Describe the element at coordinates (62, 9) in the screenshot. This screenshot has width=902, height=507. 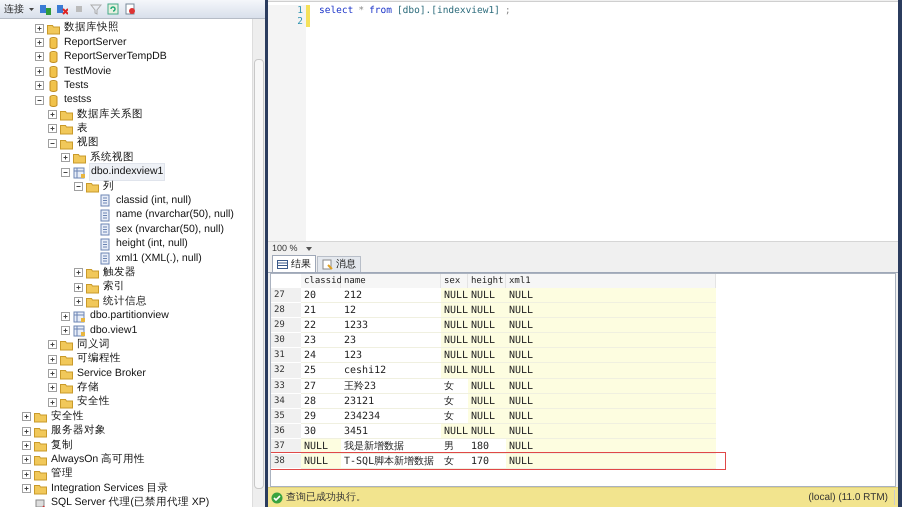
I see `server-disconnect-icon` at that location.